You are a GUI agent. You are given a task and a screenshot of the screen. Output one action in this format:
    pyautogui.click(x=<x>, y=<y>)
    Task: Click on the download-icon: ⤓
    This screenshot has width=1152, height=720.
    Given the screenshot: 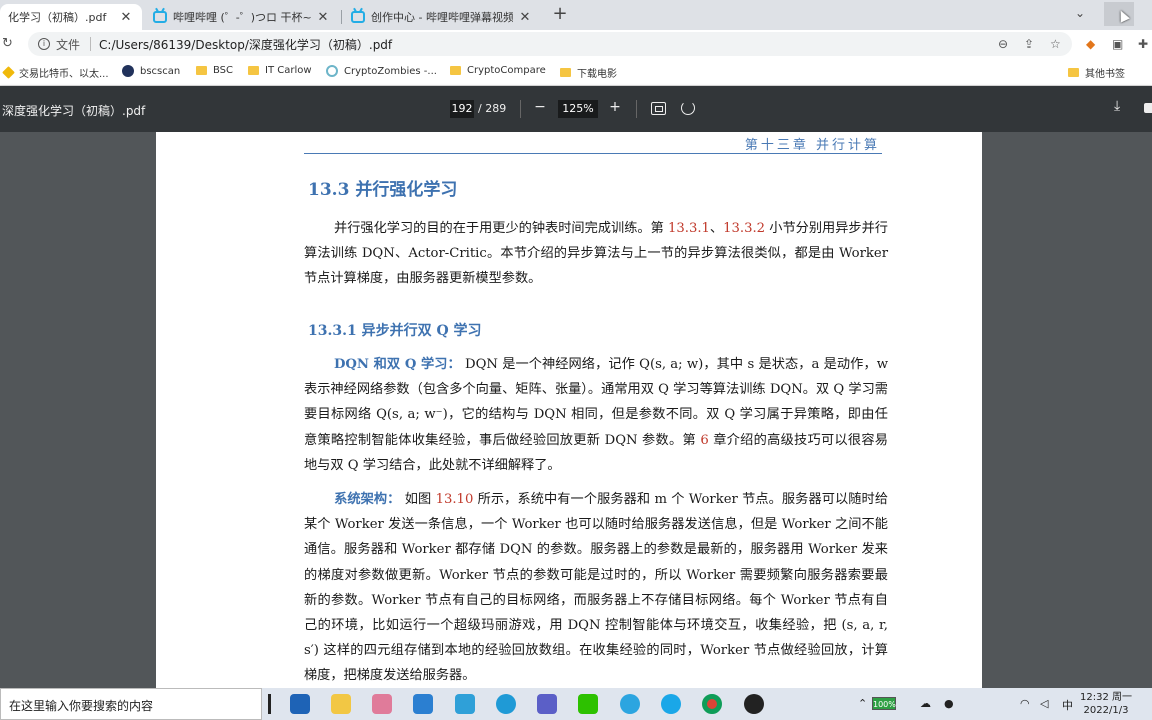 What is the action you would take?
    pyautogui.click(x=1117, y=106)
    